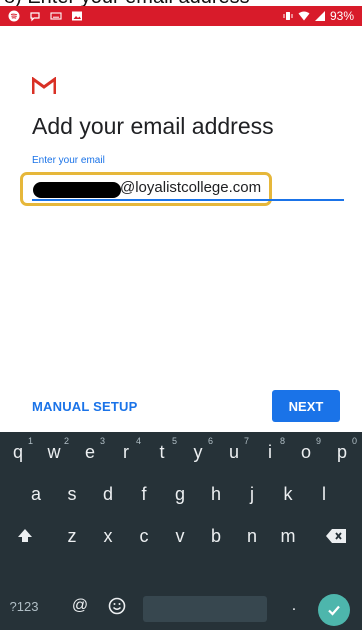 This screenshot has height=630, width=362. What do you see at coordinates (270, 452) in the screenshot?
I see `key-i: i8` at bounding box center [270, 452].